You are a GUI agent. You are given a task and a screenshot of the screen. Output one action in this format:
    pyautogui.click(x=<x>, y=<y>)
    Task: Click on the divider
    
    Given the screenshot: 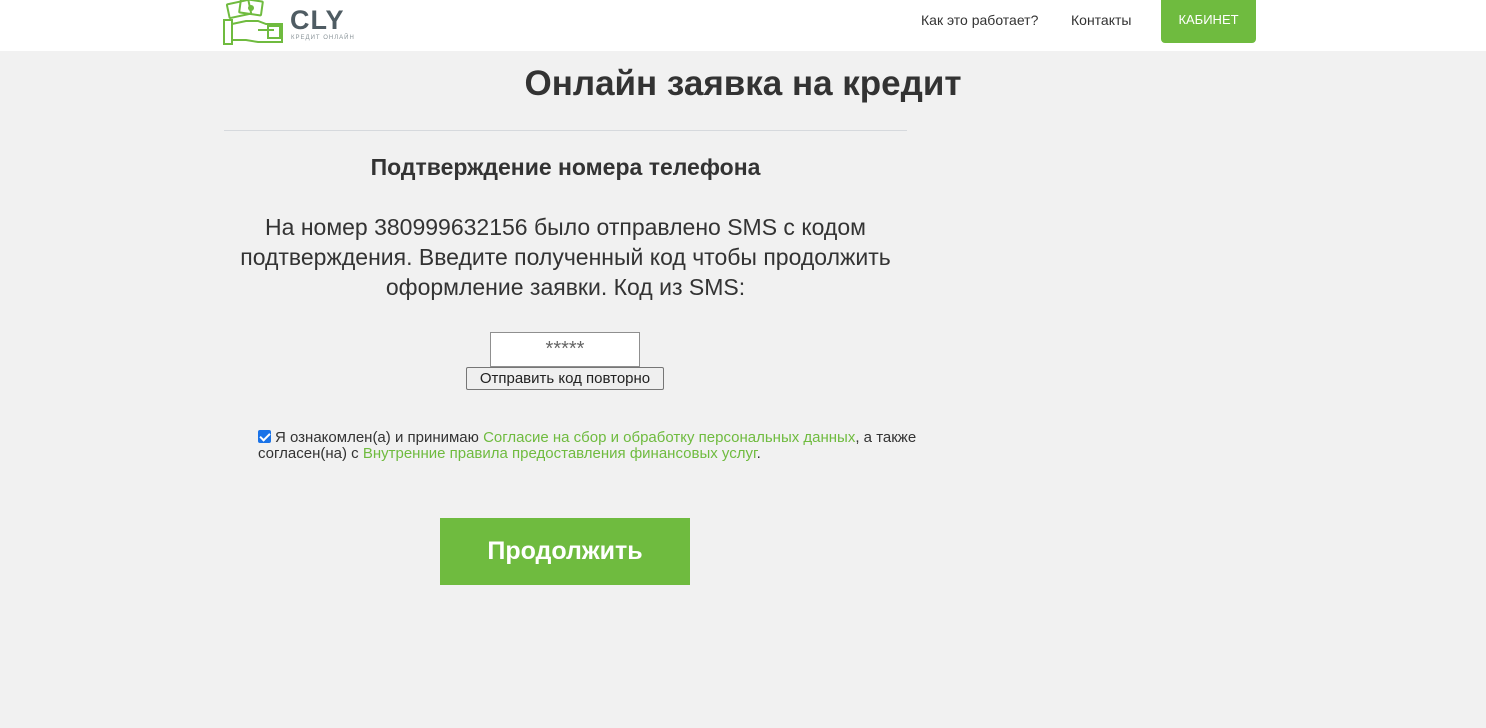 What is the action you would take?
    pyautogui.click(x=565, y=130)
    